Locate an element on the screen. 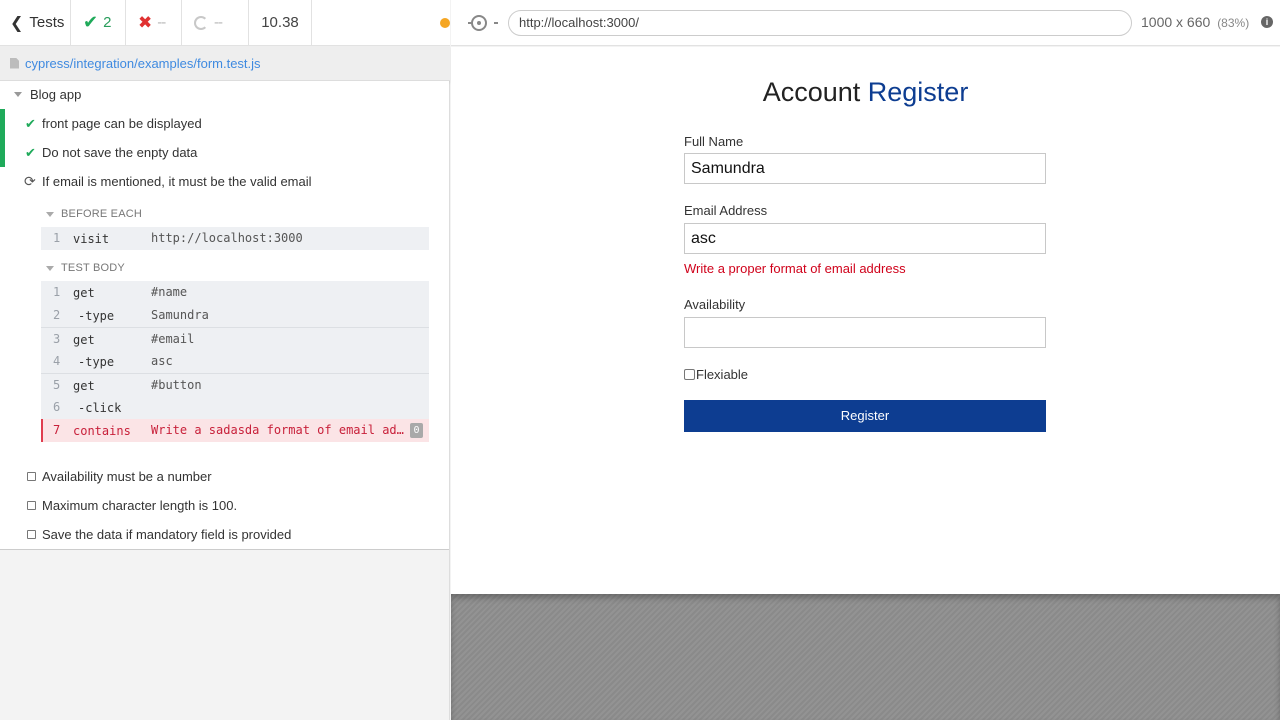 The width and height of the screenshot is (1280, 720). failed-count: ✖ -- is located at coordinates (154, 23).